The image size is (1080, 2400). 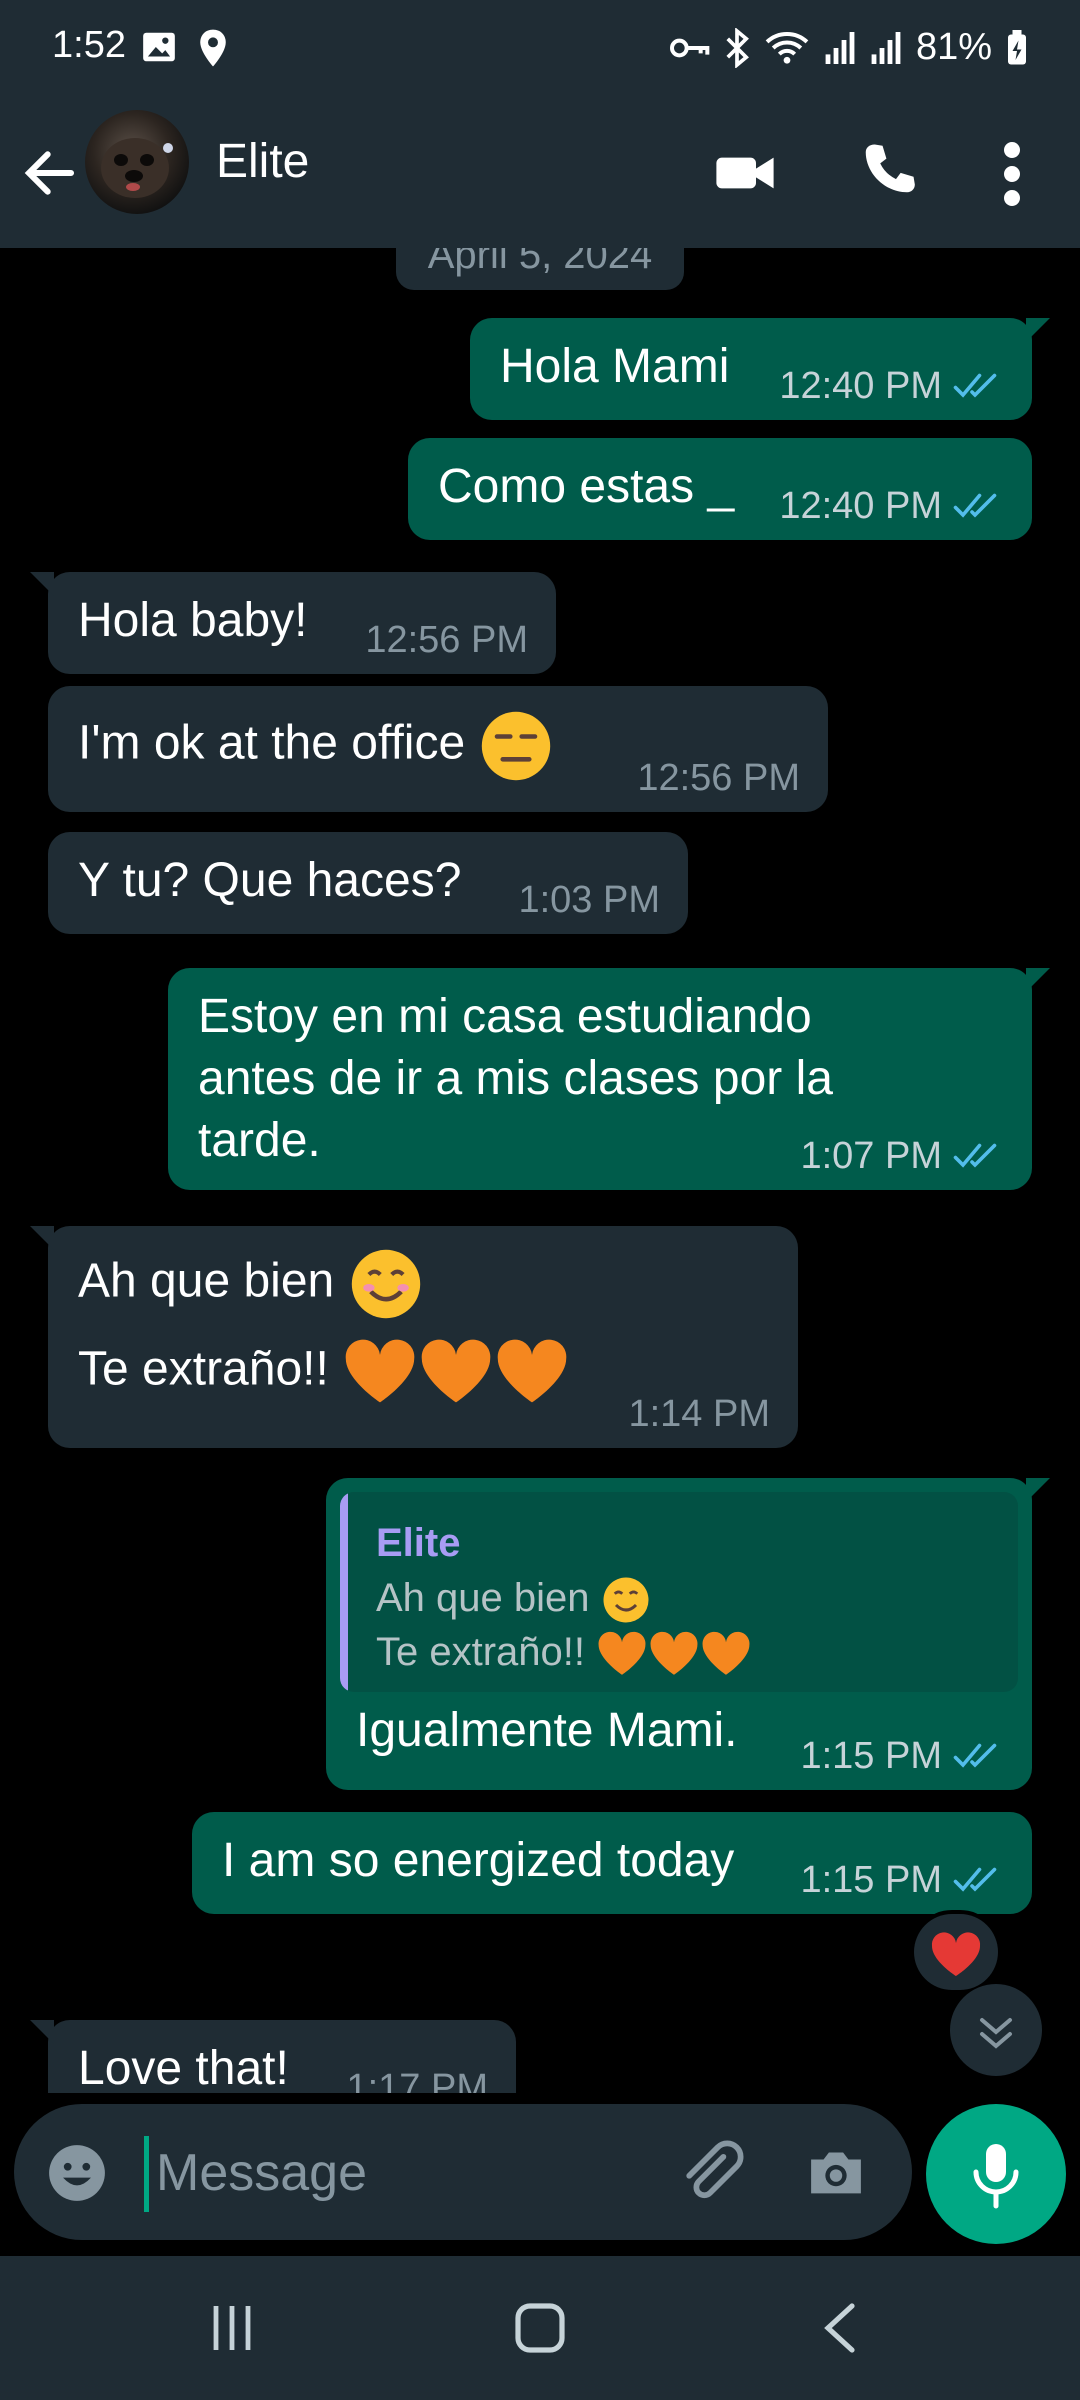 What do you see at coordinates (871, 1156) in the screenshot?
I see `message-time: 1:07 PM` at bounding box center [871, 1156].